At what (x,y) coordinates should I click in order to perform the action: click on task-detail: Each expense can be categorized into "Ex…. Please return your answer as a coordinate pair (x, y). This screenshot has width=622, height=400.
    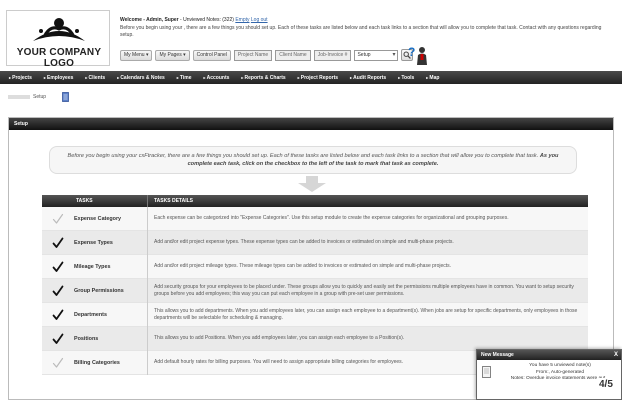
    Looking at the image, I should click on (331, 218).